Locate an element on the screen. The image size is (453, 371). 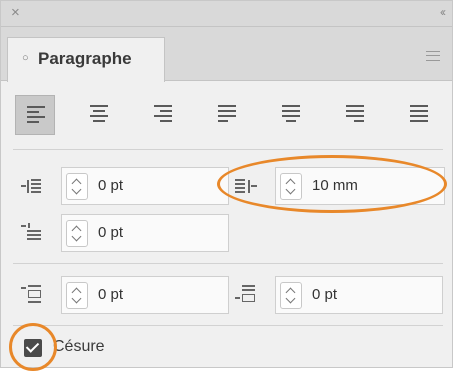
justify-left-button is located at coordinates (227, 115).